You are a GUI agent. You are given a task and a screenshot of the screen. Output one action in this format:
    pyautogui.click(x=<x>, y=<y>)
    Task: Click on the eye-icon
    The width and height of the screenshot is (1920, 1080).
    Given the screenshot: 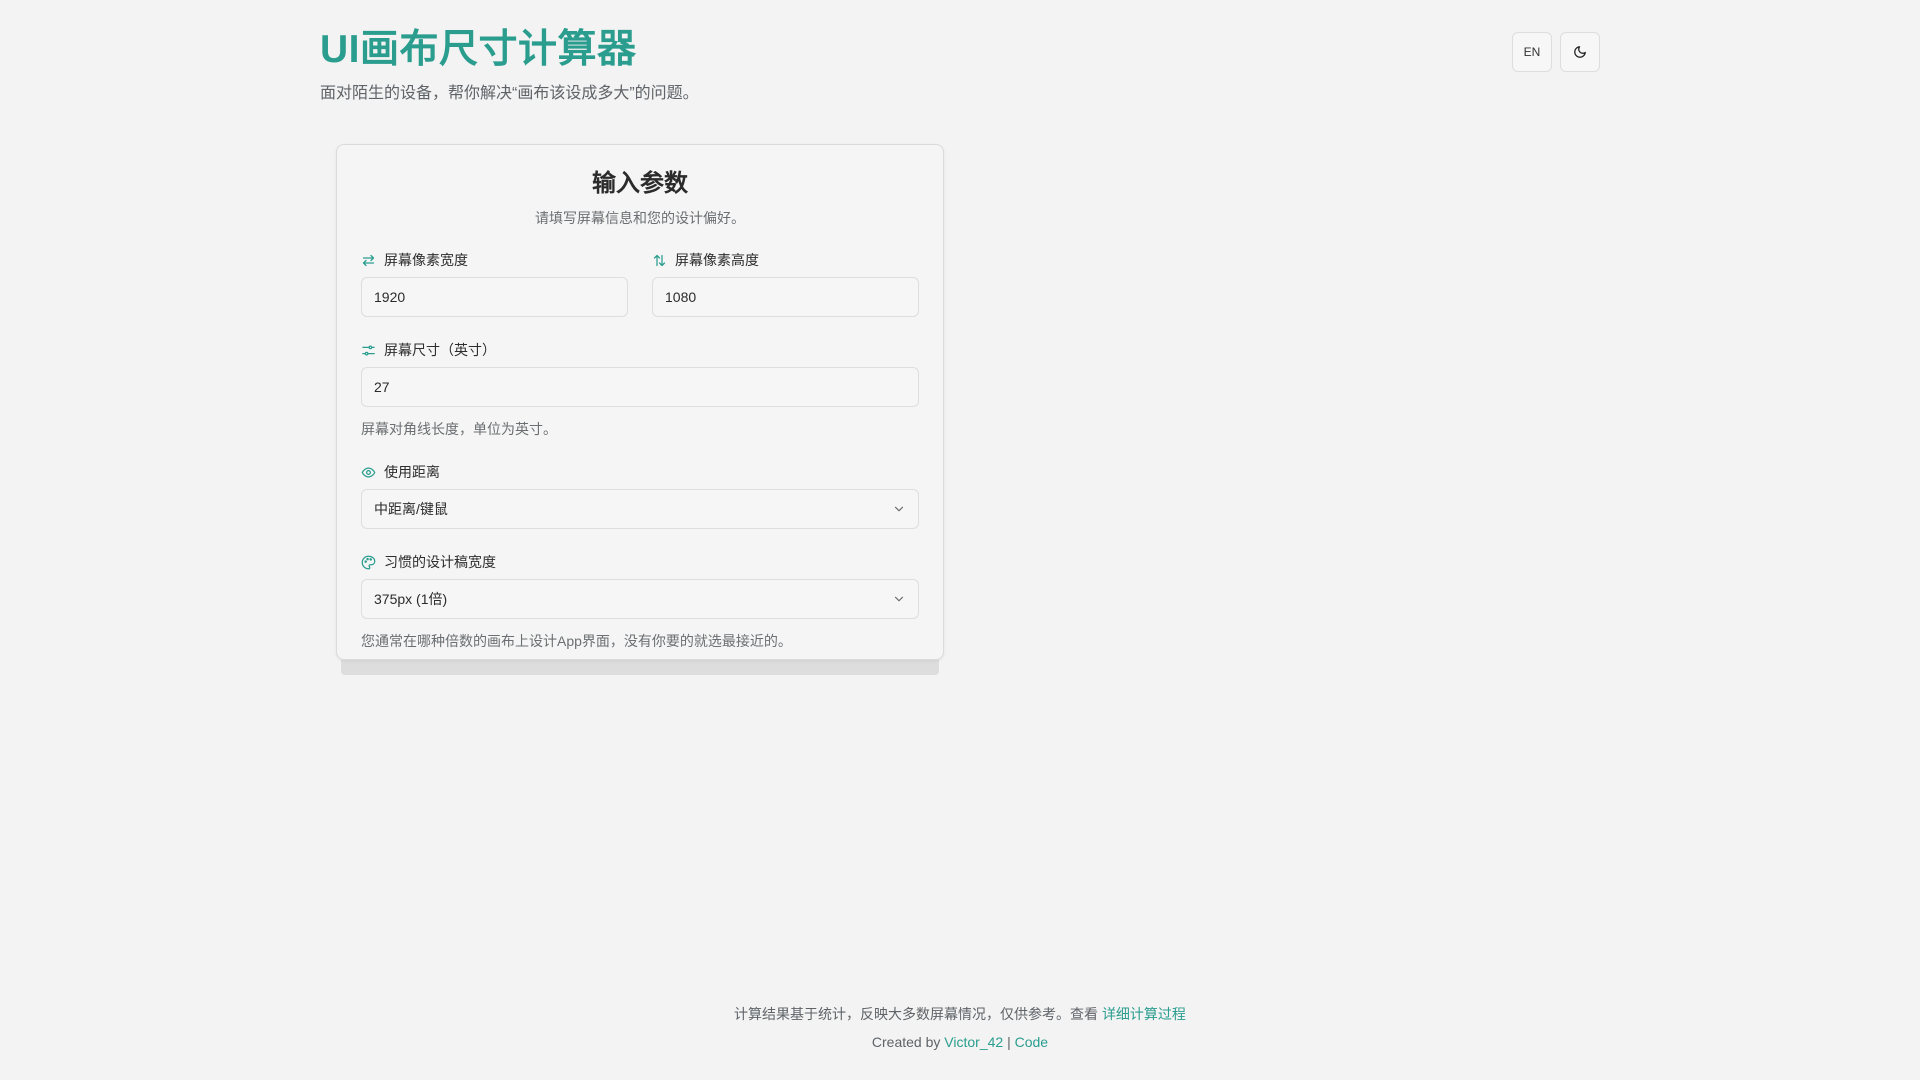 What is the action you would take?
    pyautogui.click(x=368, y=472)
    